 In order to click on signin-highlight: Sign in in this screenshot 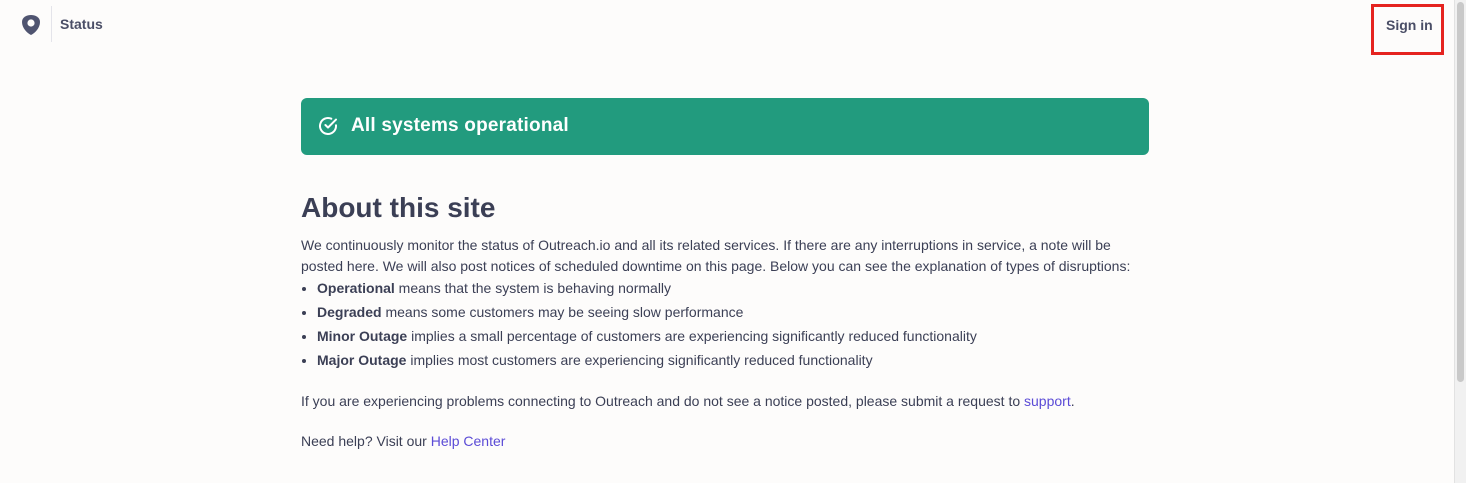, I will do `click(1407, 29)`.